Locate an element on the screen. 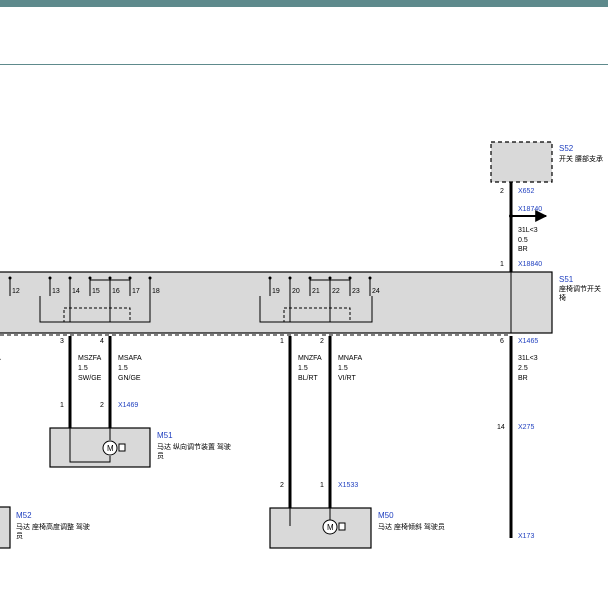 The image size is (608, 608). s52-connector: X652 is located at coordinates (526, 191).